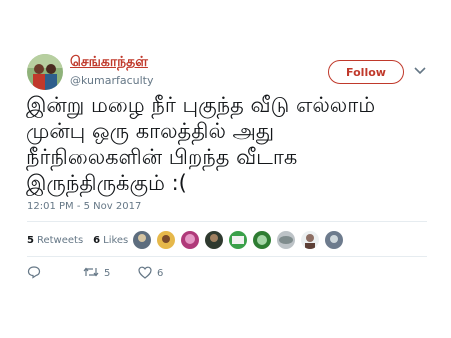  I want to click on likes-label: Likes, so click(116, 240).